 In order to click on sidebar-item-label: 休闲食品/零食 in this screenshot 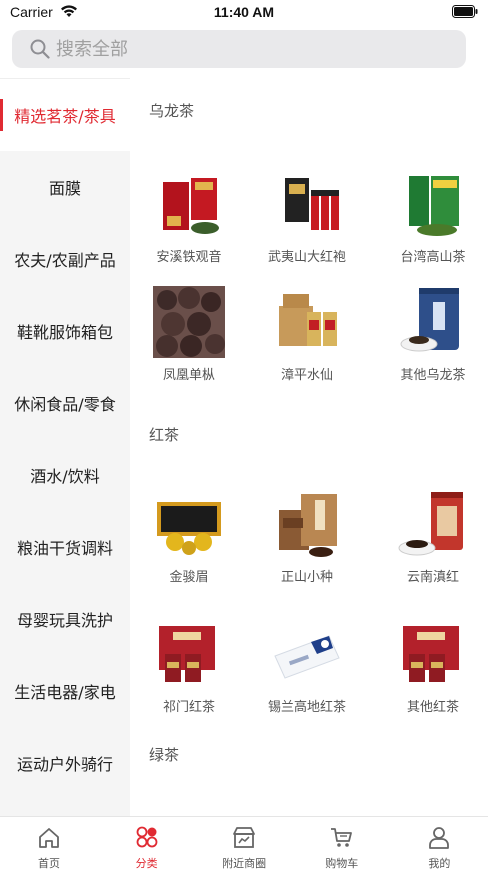, I will do `click(65, 404)`.